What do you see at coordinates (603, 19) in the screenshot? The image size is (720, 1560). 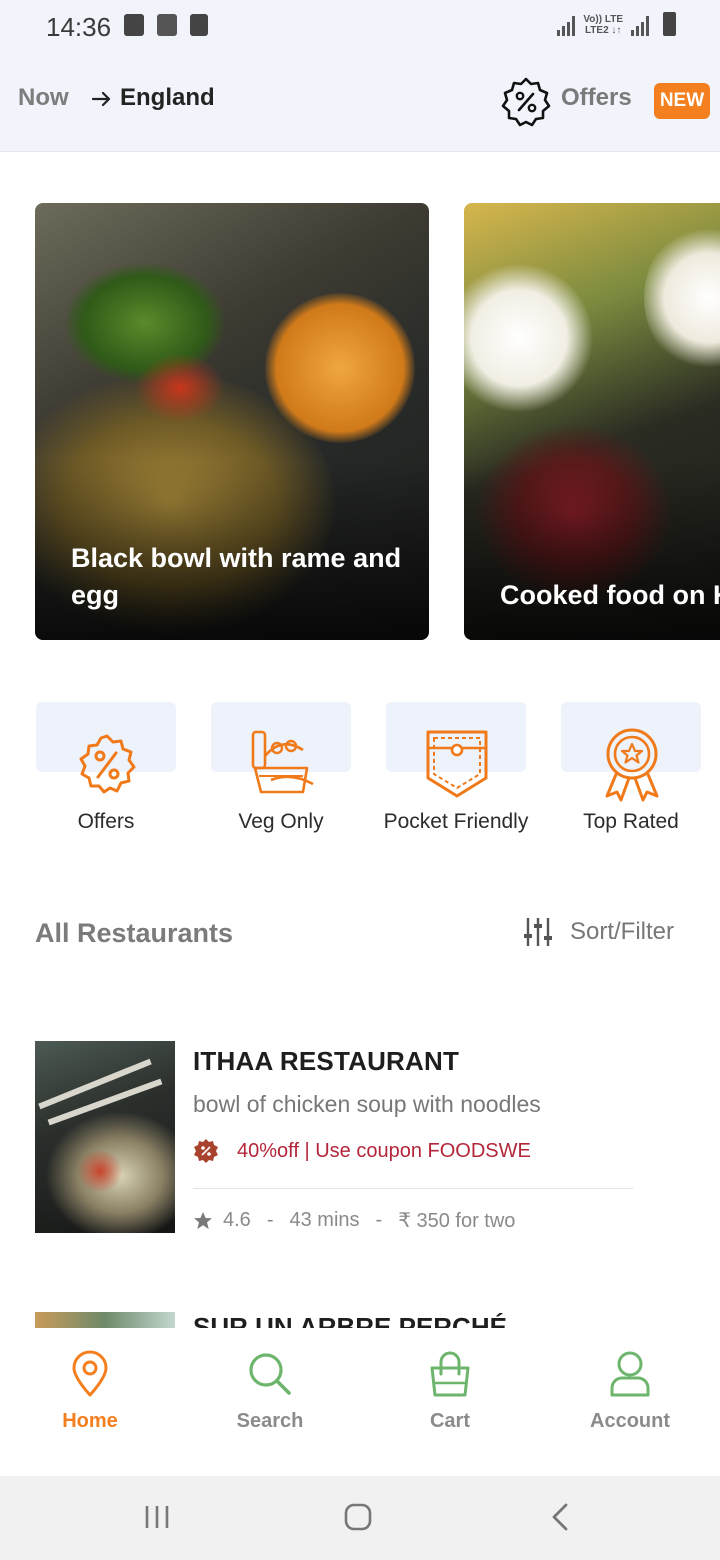 I see `lte-top-label: Vo)) LTE` at bounding box center [603, 19].